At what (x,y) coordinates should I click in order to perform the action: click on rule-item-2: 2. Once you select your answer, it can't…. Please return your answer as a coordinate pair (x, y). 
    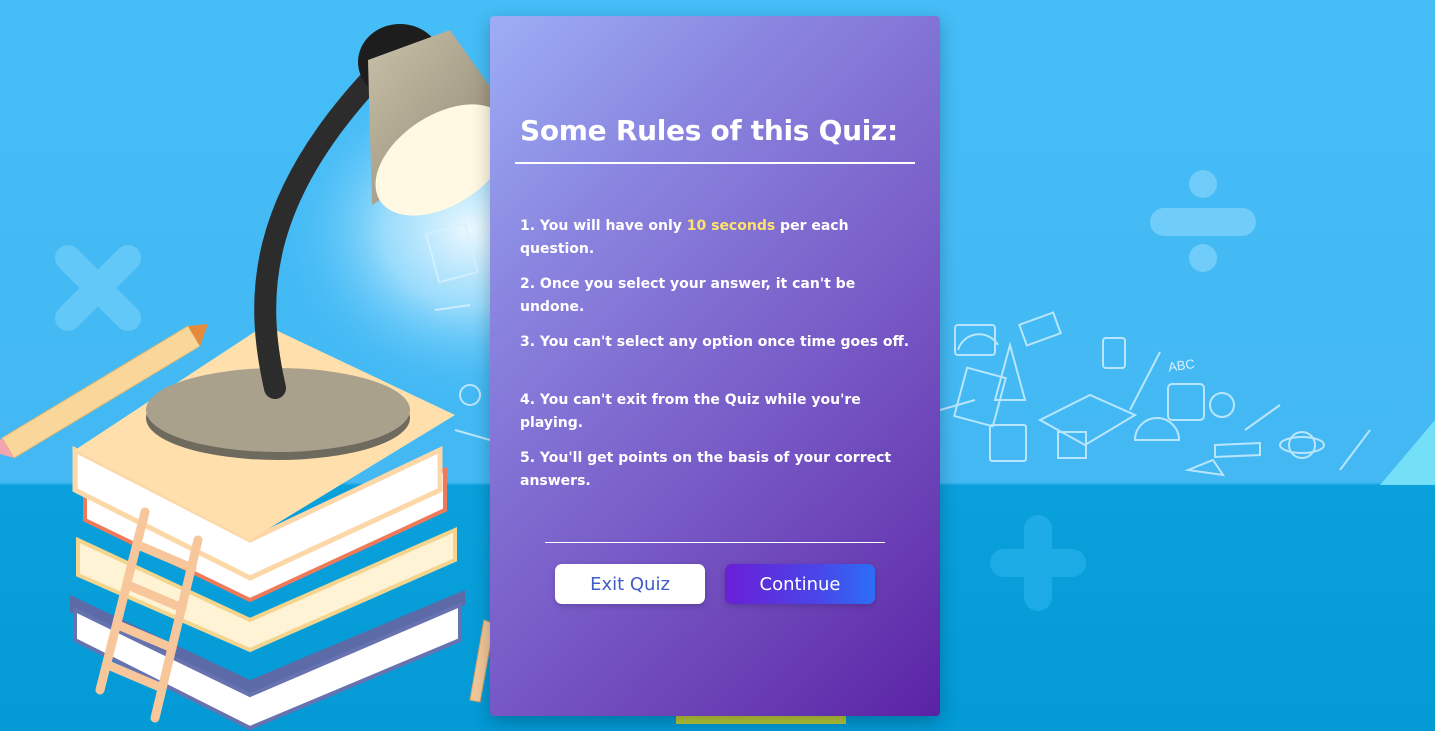
    Looking at the image, I should click on (688, 295).